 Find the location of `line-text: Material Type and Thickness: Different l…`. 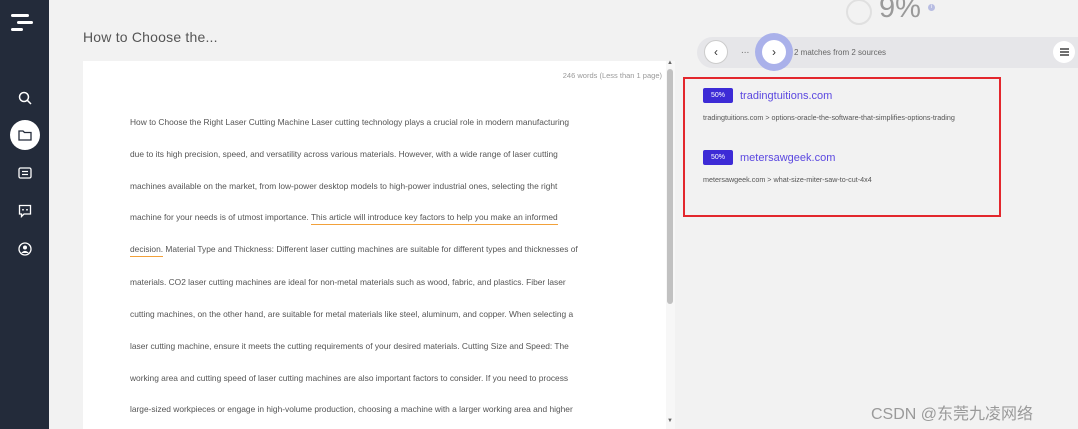

line-text: Material Type and Thickness: Different l… is located at coordinates (370, 249).